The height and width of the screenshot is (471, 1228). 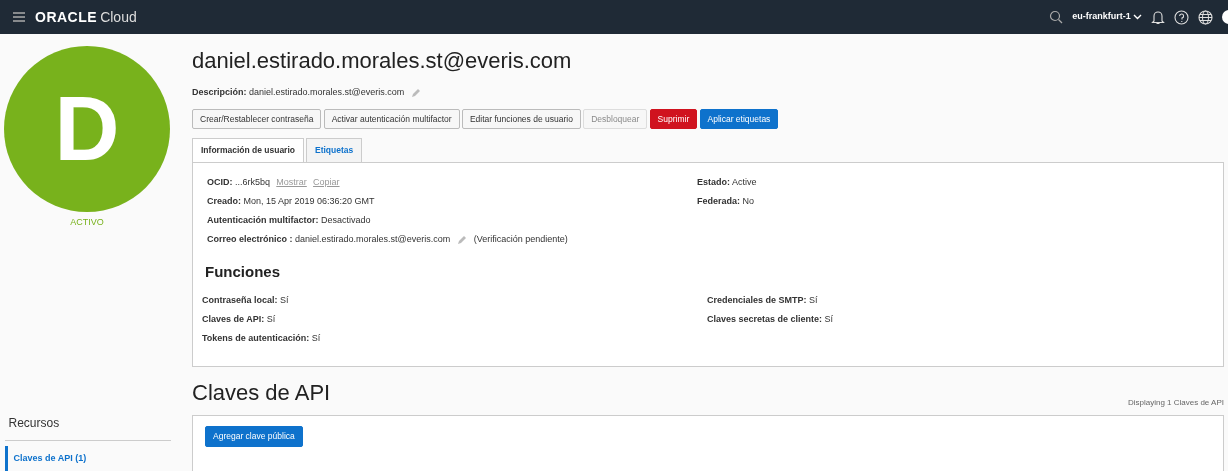 I want to click on status-label: ACTIVO, so click(x=87, y=222).